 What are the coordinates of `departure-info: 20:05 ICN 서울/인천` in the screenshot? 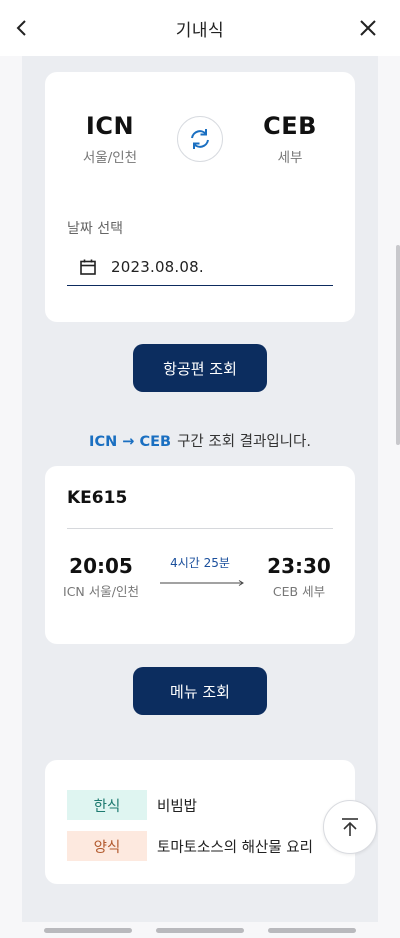 It's located at (101, 577).